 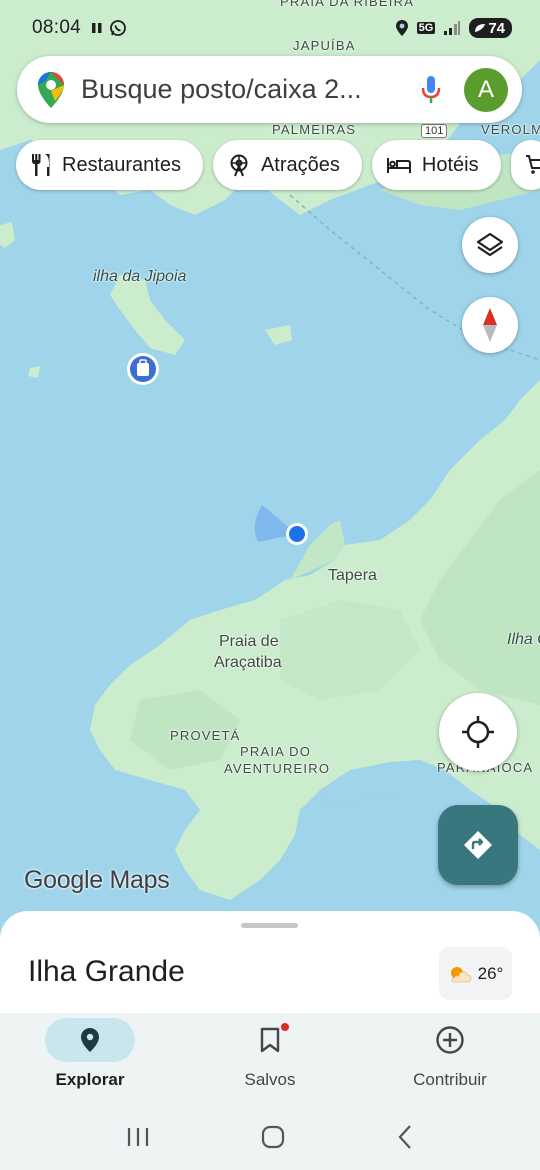 I want to click on bottom-navigation: Explorar Salvos Contribuir, so click(x=270, y=1058).